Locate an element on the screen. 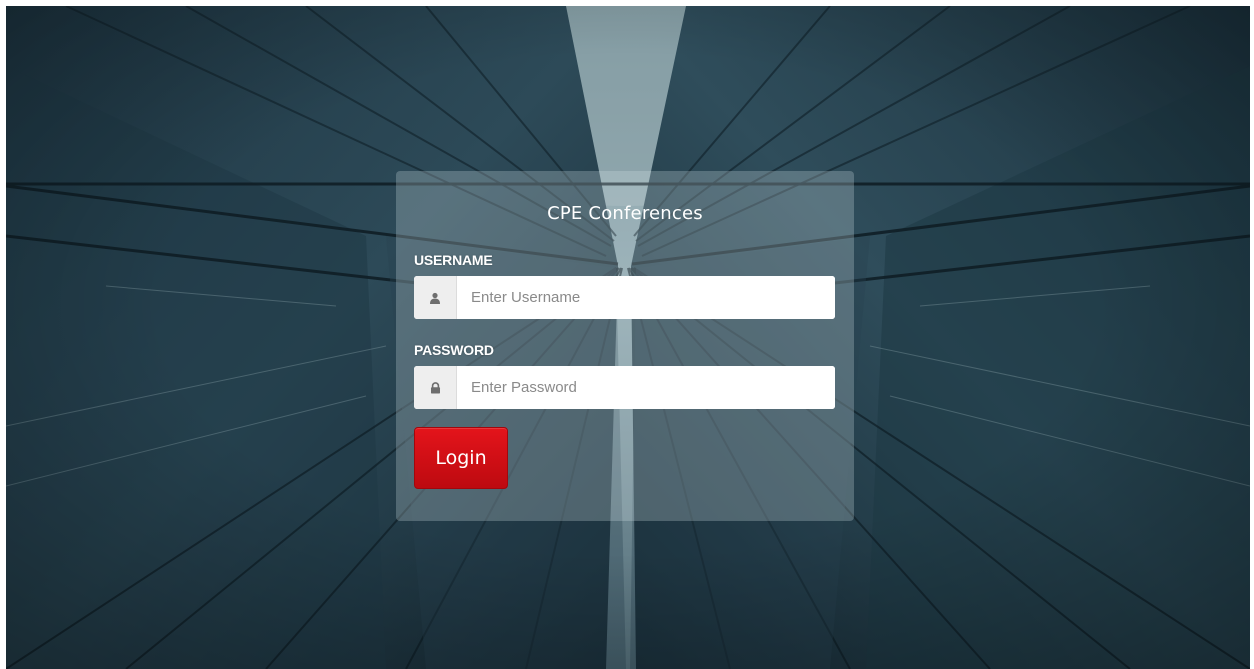 The height and width of the screenshot is (669, 1254). login-button: Login is located at coordinates (461, 458).